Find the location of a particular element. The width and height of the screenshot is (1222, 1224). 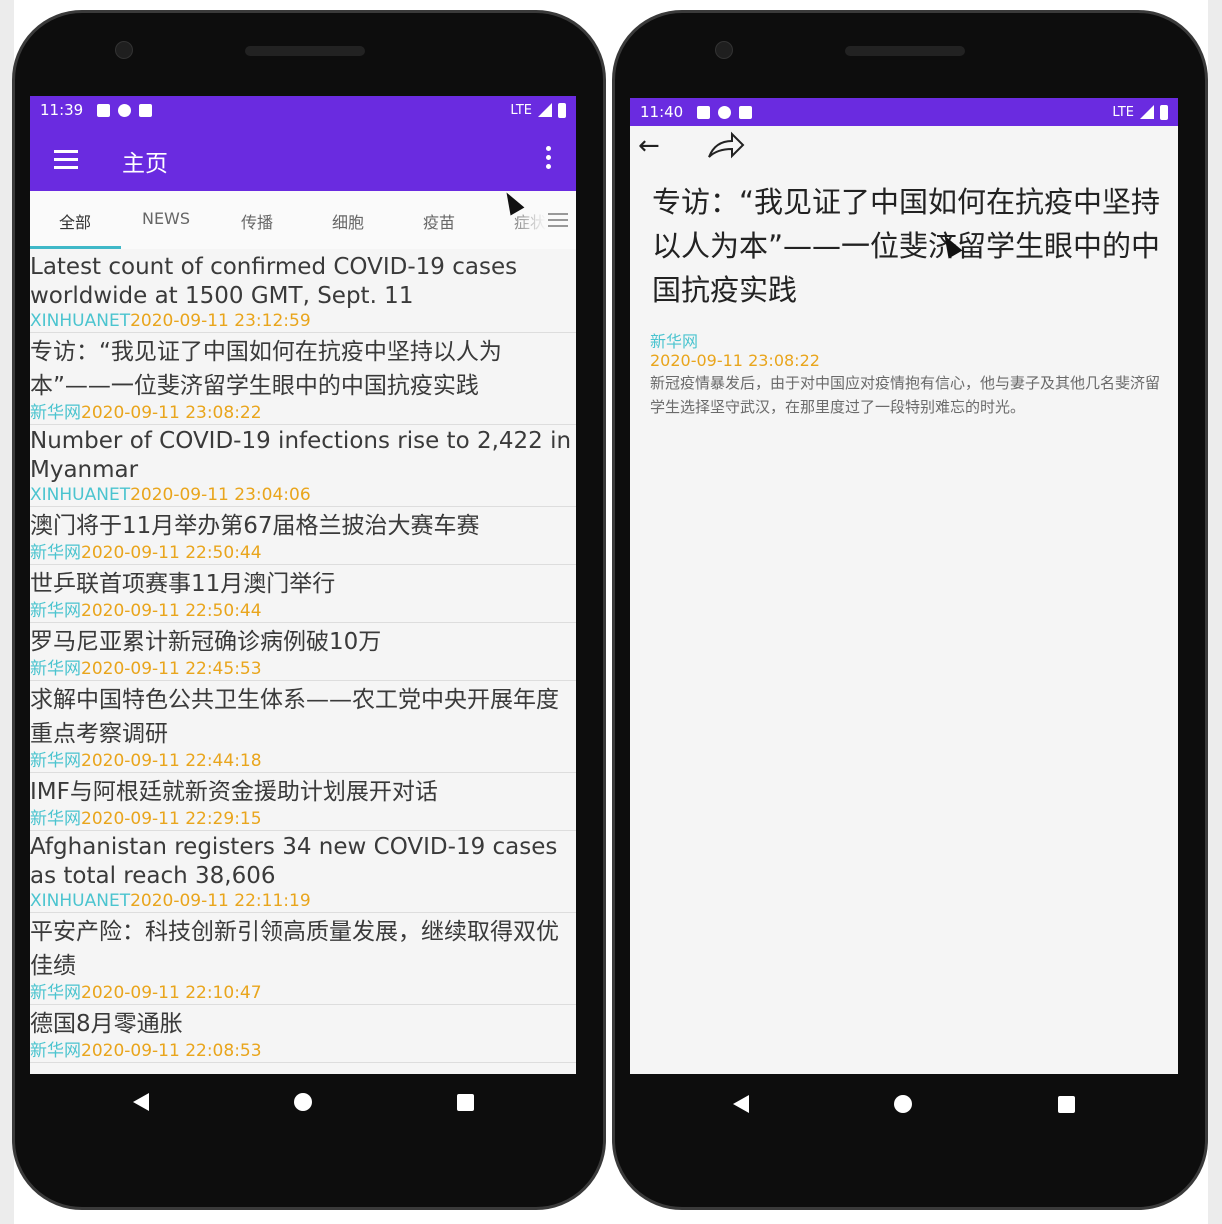

news-meta: 新华网2020-09-11 22:45:53 is located at coordinates (303, 669).